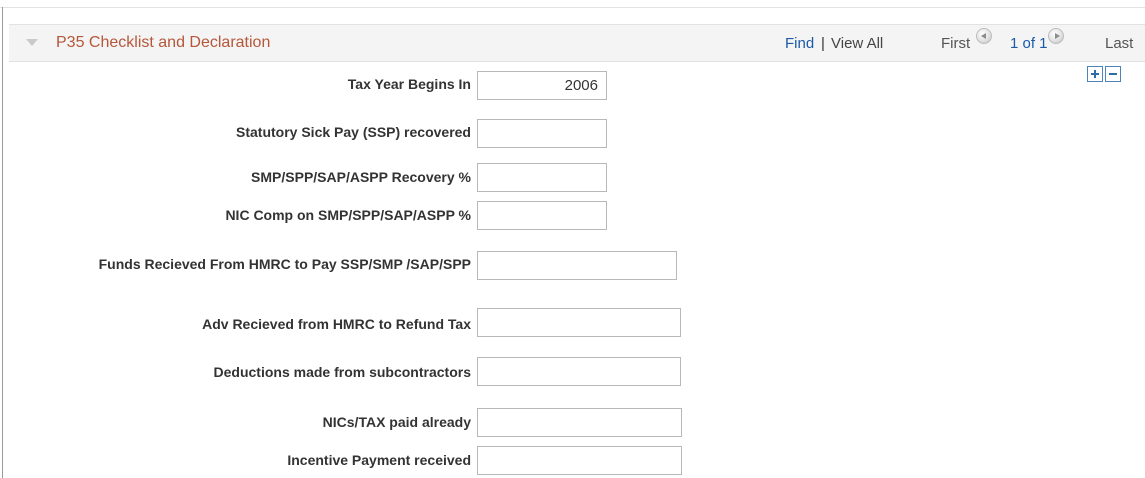 The image size is (1145, 478). I want to click on ssp-recovered-label: Statutory Sick Pay (SSP) recovered, so click(353, 132).